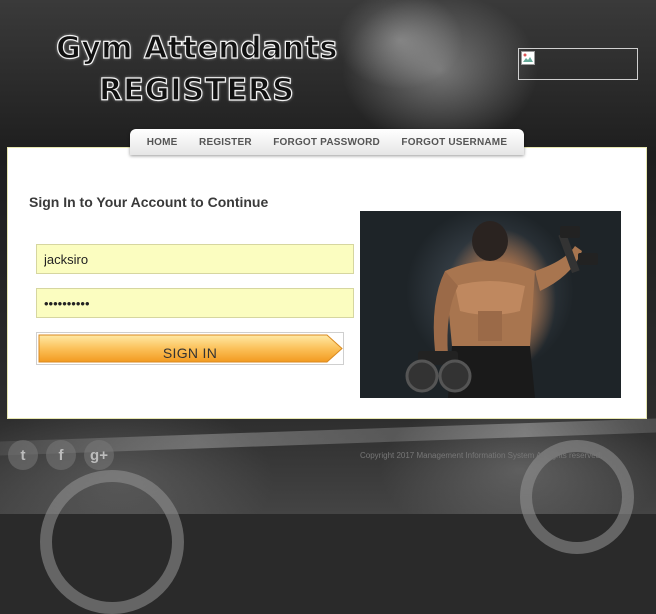 The image size is (656, 614). Describe the element at coordinates (225, 142) in the screenshot. I see `nav-register: REGISTER` at that location.